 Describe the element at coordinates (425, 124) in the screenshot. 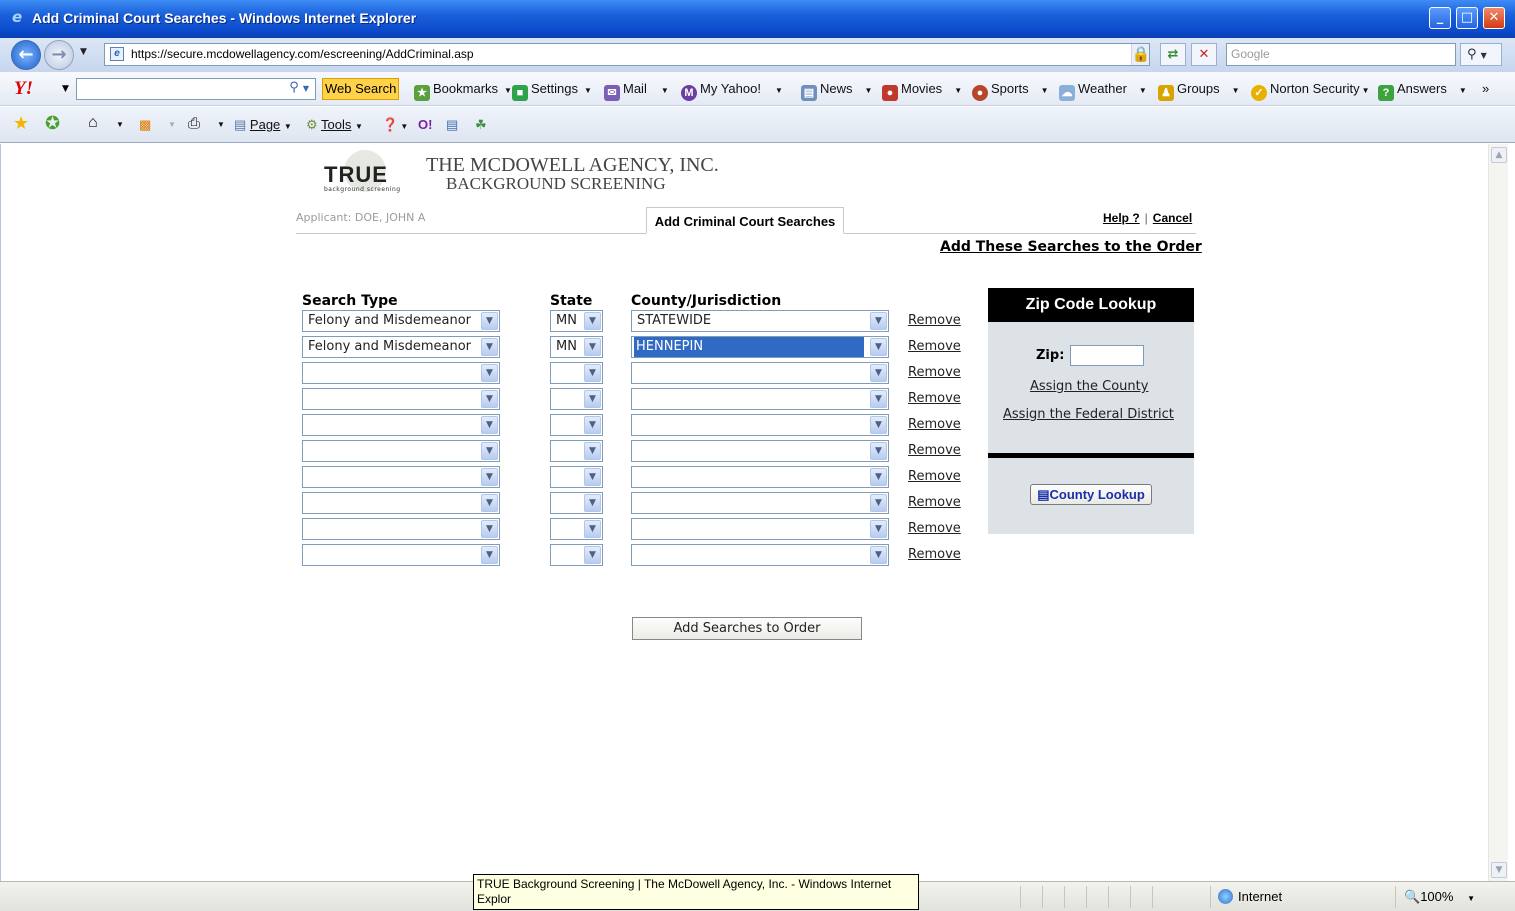

I see `yahoo-answers-icon: O!` at that location.